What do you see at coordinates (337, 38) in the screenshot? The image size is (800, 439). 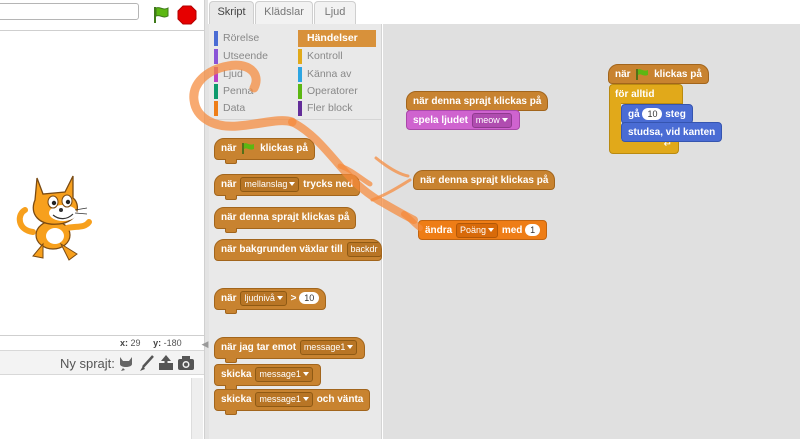 I see `category-handelser: Händelser` at bounding box center [337, 38].